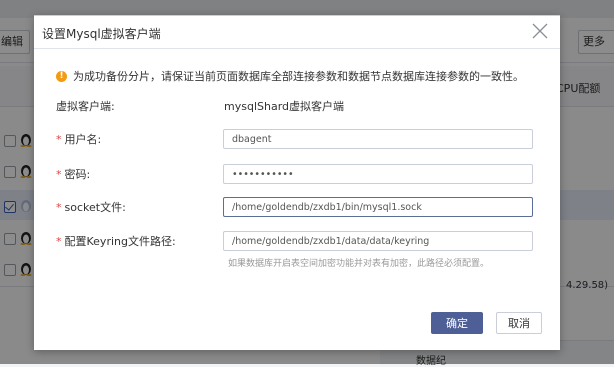 The image size is (614, 367). Describe the element at coordinates (120, 241) in the screenshot. I see `keyring-label-text: 配置Keyring文件路径:` at that location.